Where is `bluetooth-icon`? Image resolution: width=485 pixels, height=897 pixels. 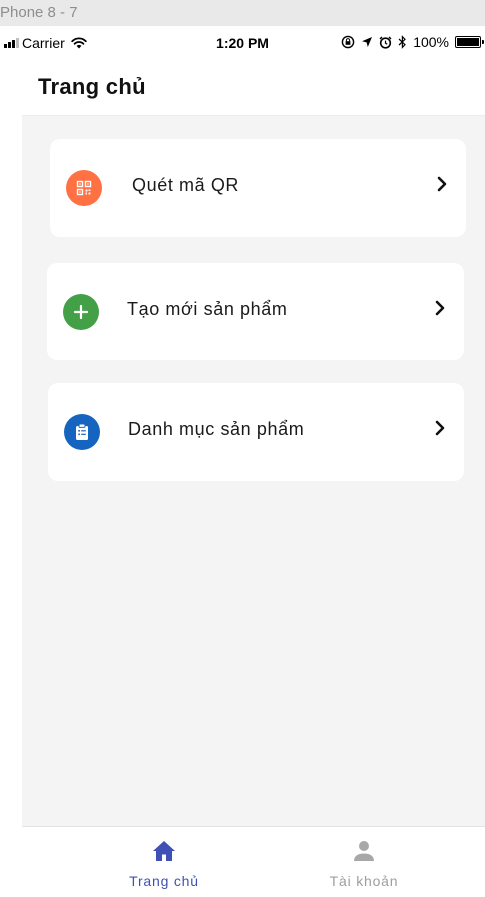 bluetooth-icon is located at coordinates (402, 42).